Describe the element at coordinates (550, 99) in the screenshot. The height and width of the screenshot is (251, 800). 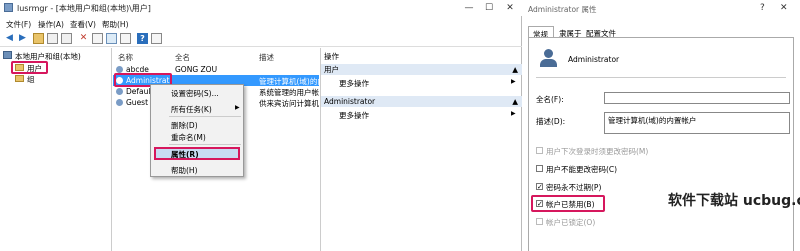
I see `fullname-label: 全名(F):` at that location.